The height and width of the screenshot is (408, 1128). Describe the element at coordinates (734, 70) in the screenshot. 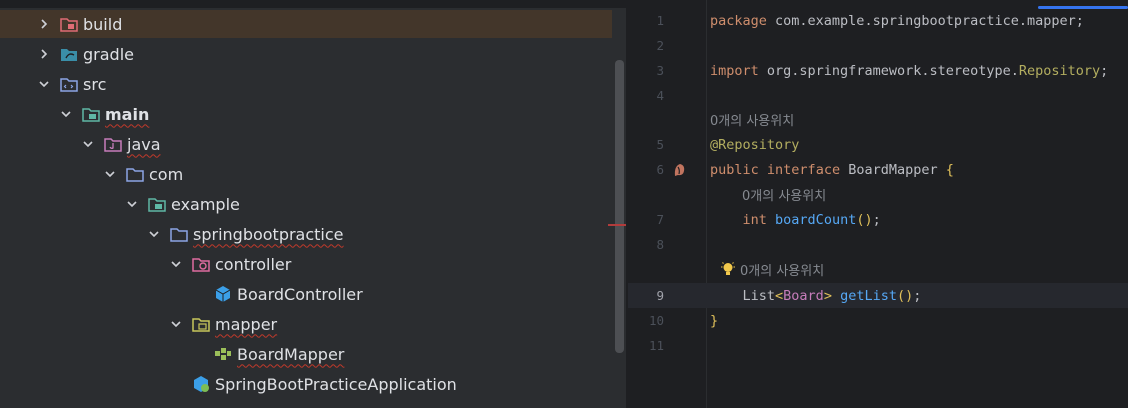

I see `keyword: import` at that location.